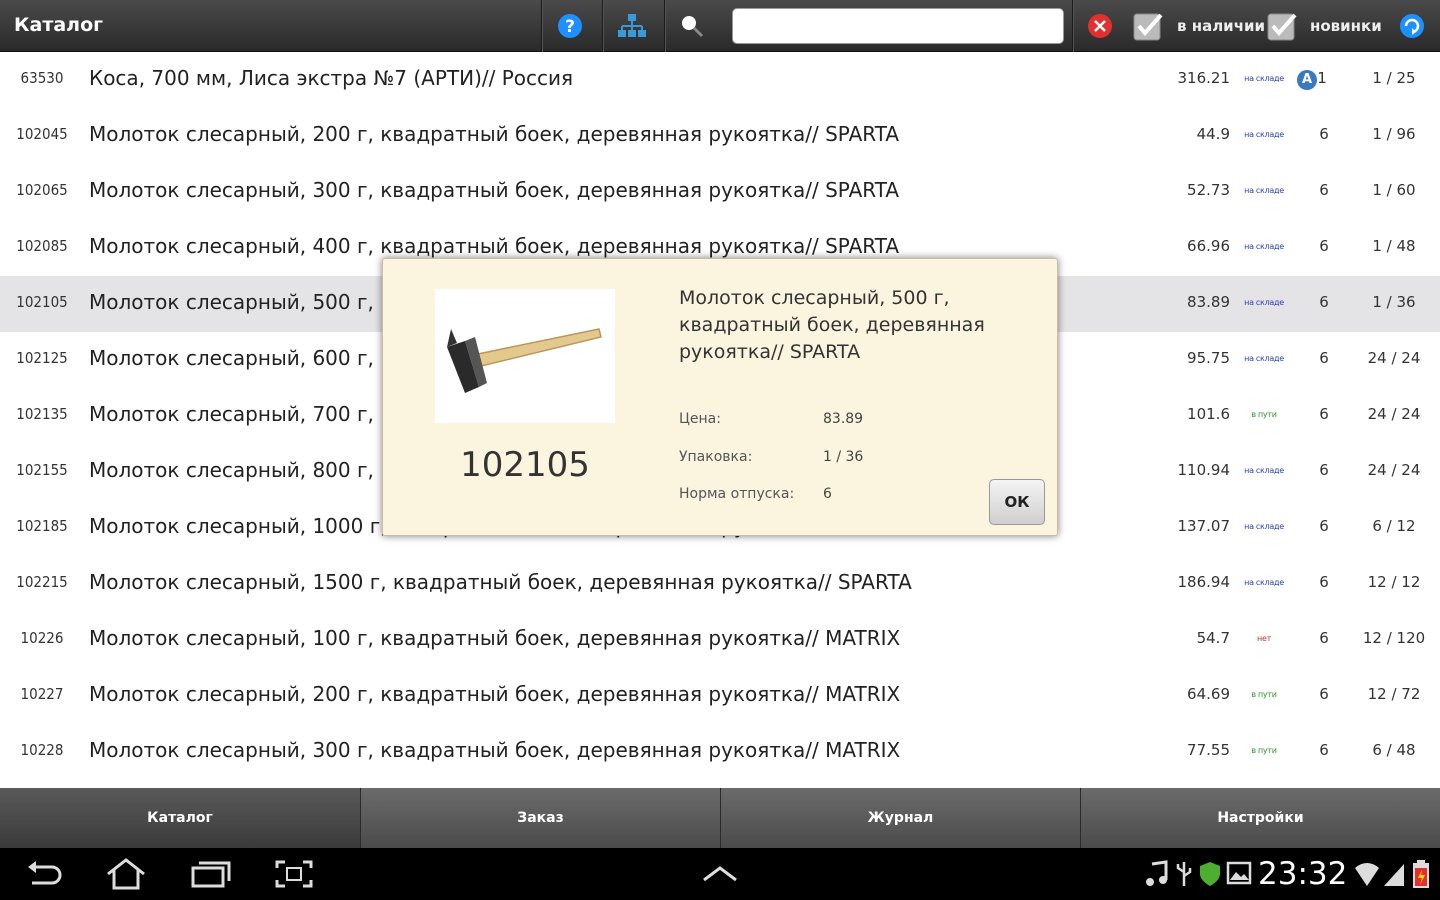 Image resolution: width=1440 pixels, height=900 pixels. I want to click on search-icon, so click(693, 27).